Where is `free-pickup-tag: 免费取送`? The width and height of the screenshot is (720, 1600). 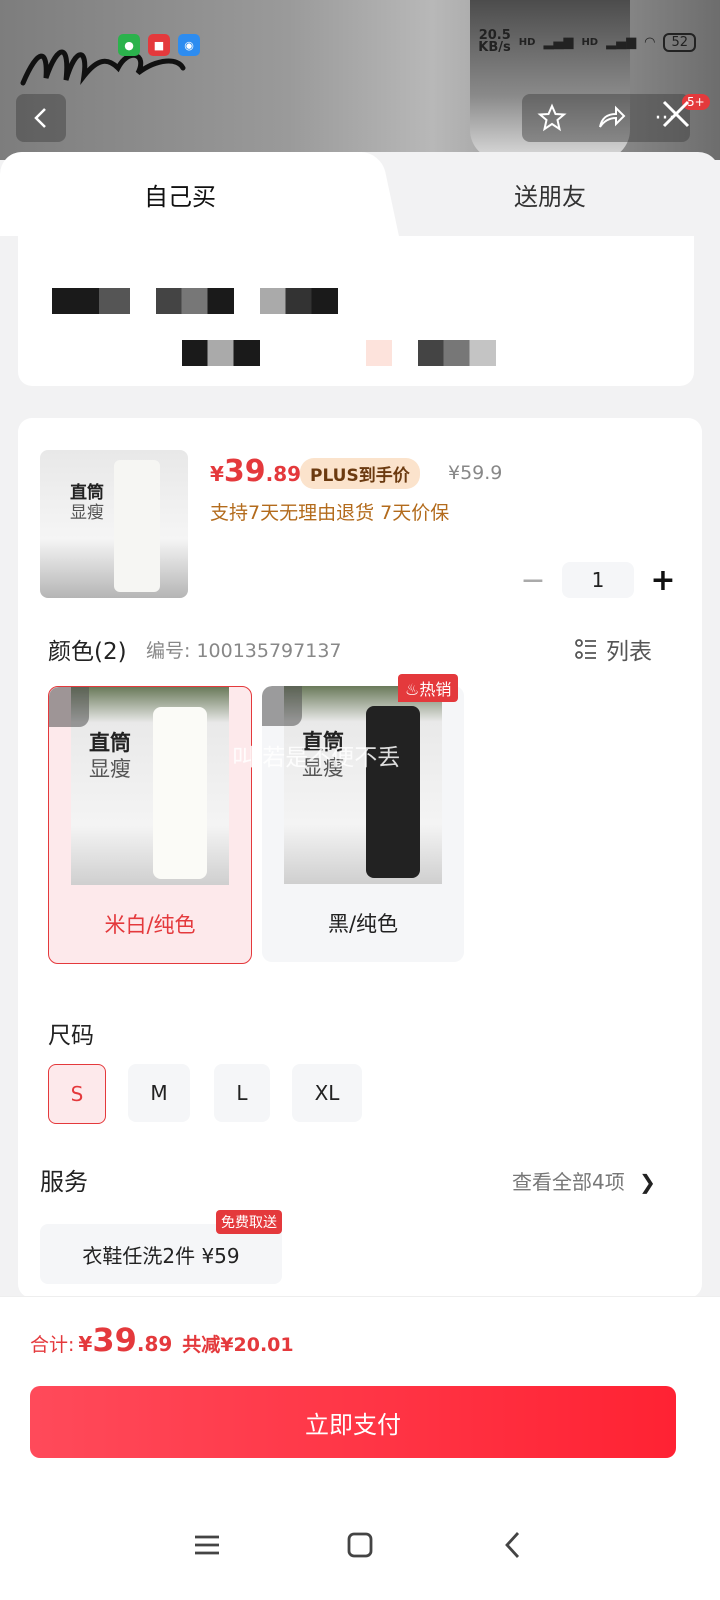 free-pickup-tag: 免费取送 is located at coordinates (249, 1222).